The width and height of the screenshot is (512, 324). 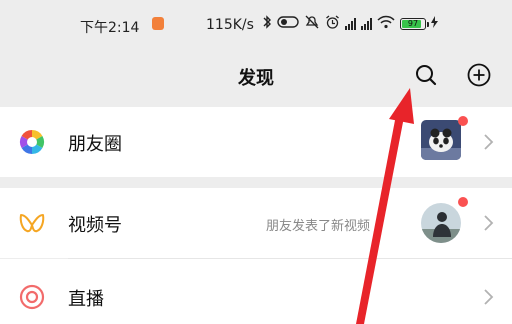 I want to click on alarm-icon, so click(x=332, y=24).